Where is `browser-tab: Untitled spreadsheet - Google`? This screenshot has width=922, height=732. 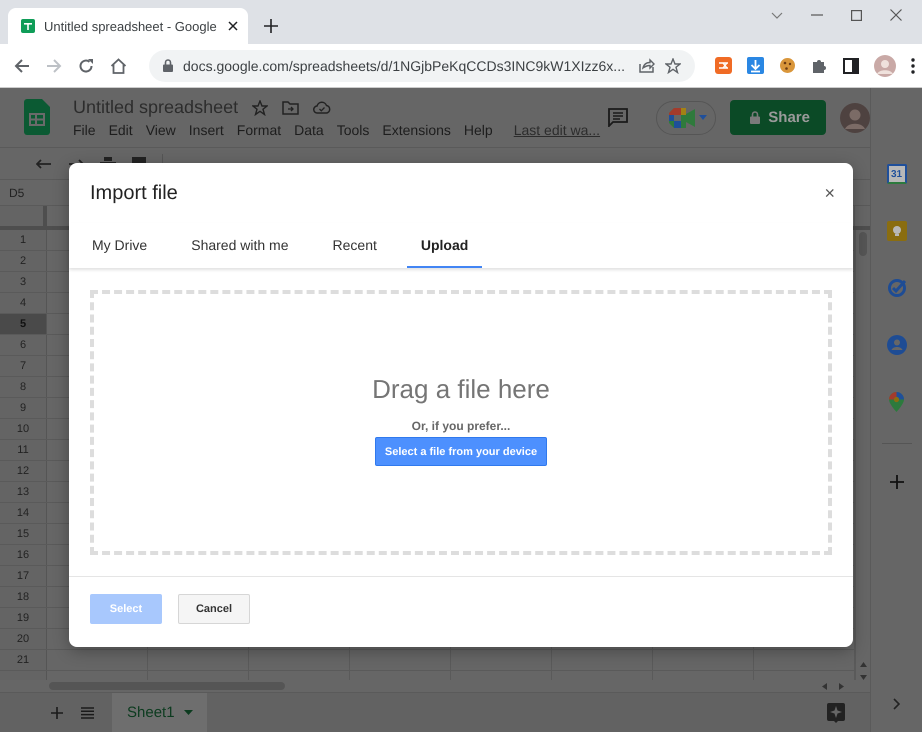 browser-tab: Untitled spreadsheet - Google is located at coordinates (128, 26).